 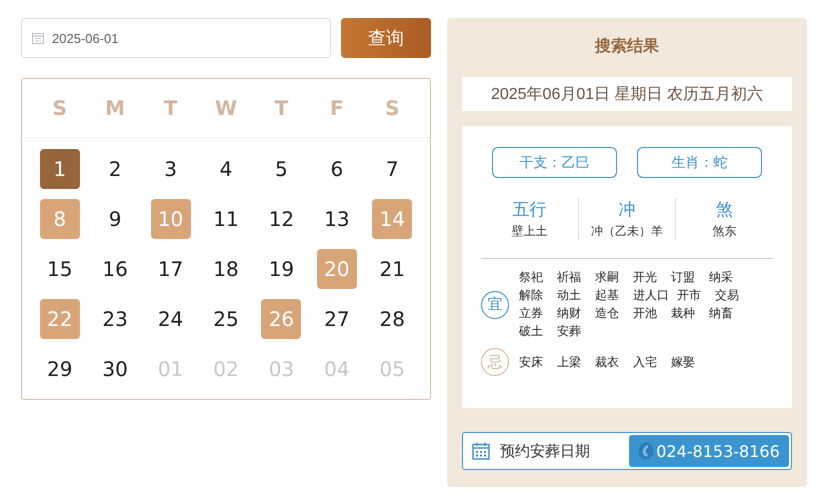 I want to click on day-cell: 4, so click(x=226, y=169).